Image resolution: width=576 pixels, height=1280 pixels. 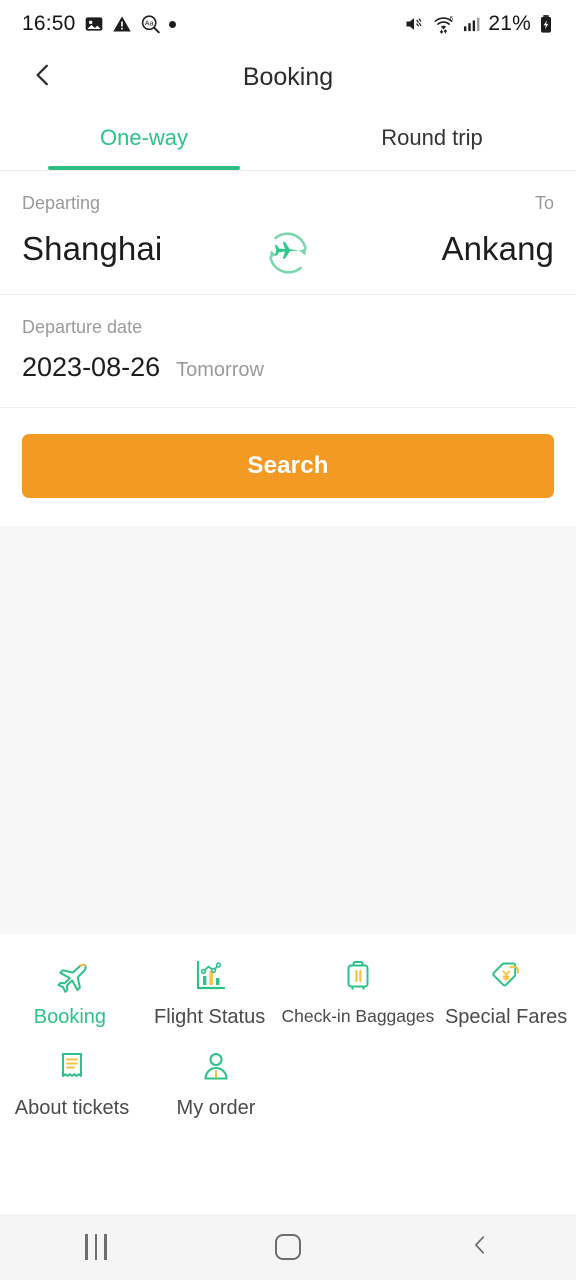 I want to click on tab-one-way-label: One-way, so click(x=144, y=137).